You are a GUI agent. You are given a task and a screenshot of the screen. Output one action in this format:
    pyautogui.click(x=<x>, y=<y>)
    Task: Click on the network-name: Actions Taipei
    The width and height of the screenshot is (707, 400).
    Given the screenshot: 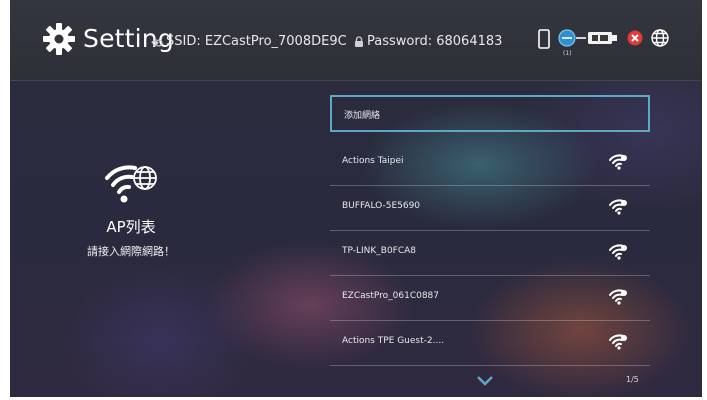 What is the action you would take?
    pyautogui.click(x=373, y=161)
    